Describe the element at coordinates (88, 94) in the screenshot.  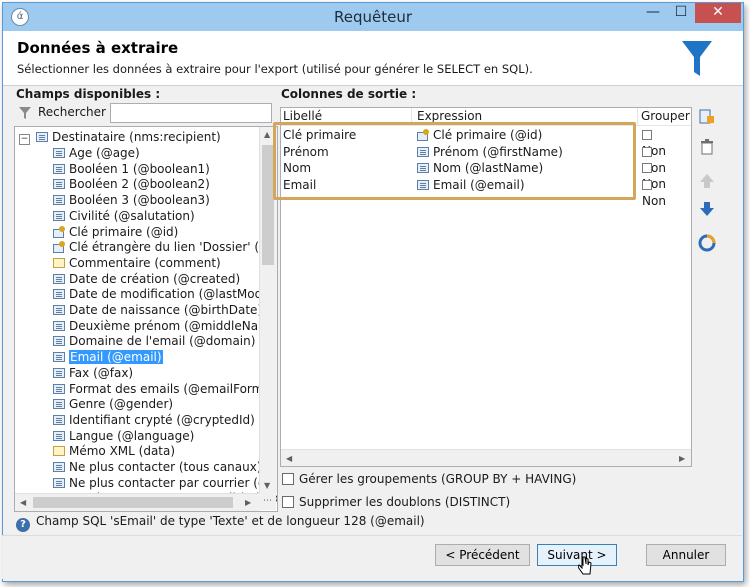
I see `available-fields-title: Champs disponibles :` at that location.